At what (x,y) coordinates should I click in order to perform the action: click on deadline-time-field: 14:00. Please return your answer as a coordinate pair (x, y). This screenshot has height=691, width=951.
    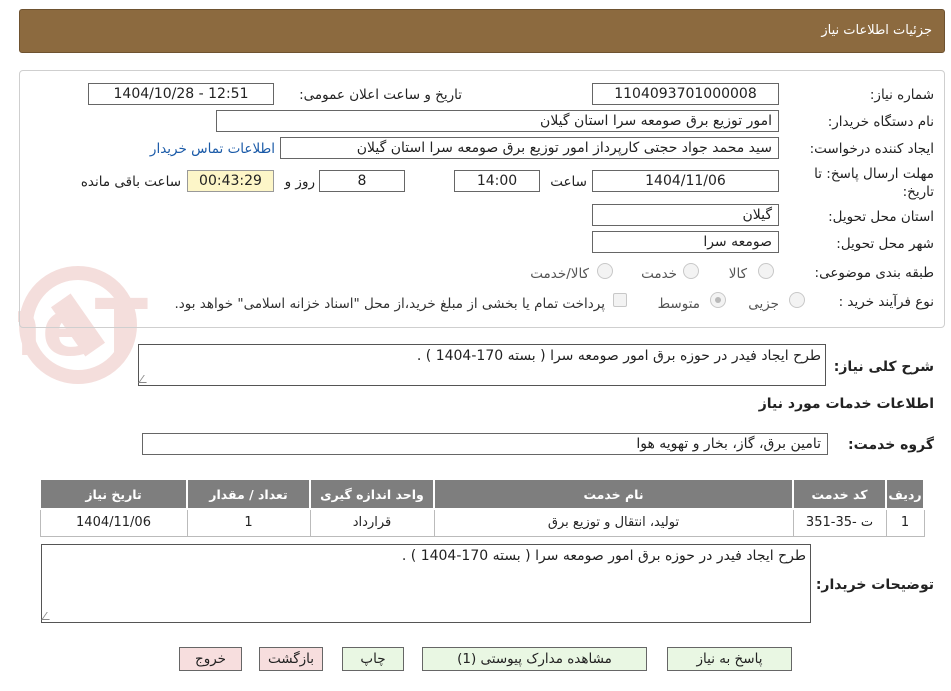
    Looking at the image, I should click on (497, 181).